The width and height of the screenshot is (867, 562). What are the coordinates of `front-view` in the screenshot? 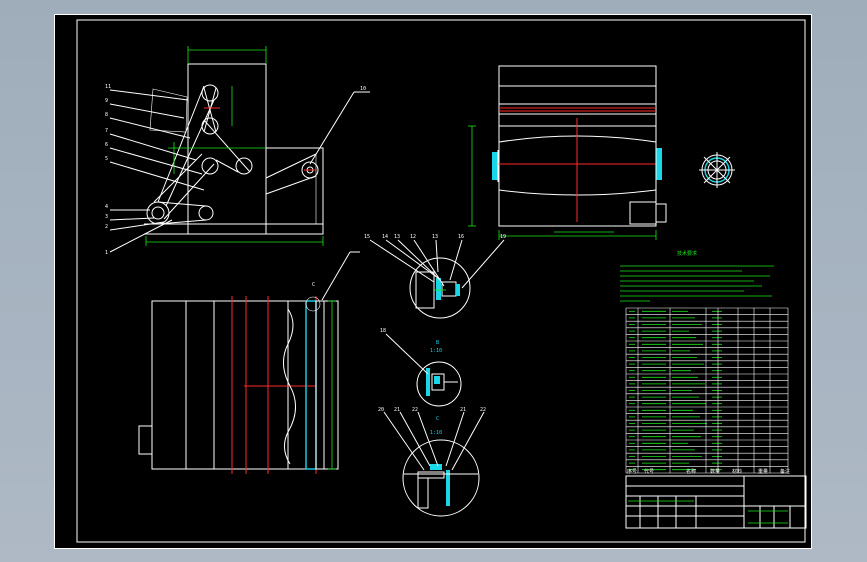 It's located at (601, 152).